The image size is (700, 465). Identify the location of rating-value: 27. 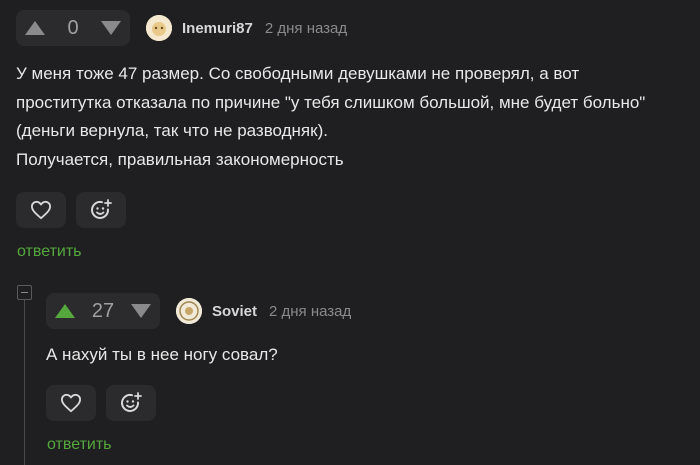
(103, 310).